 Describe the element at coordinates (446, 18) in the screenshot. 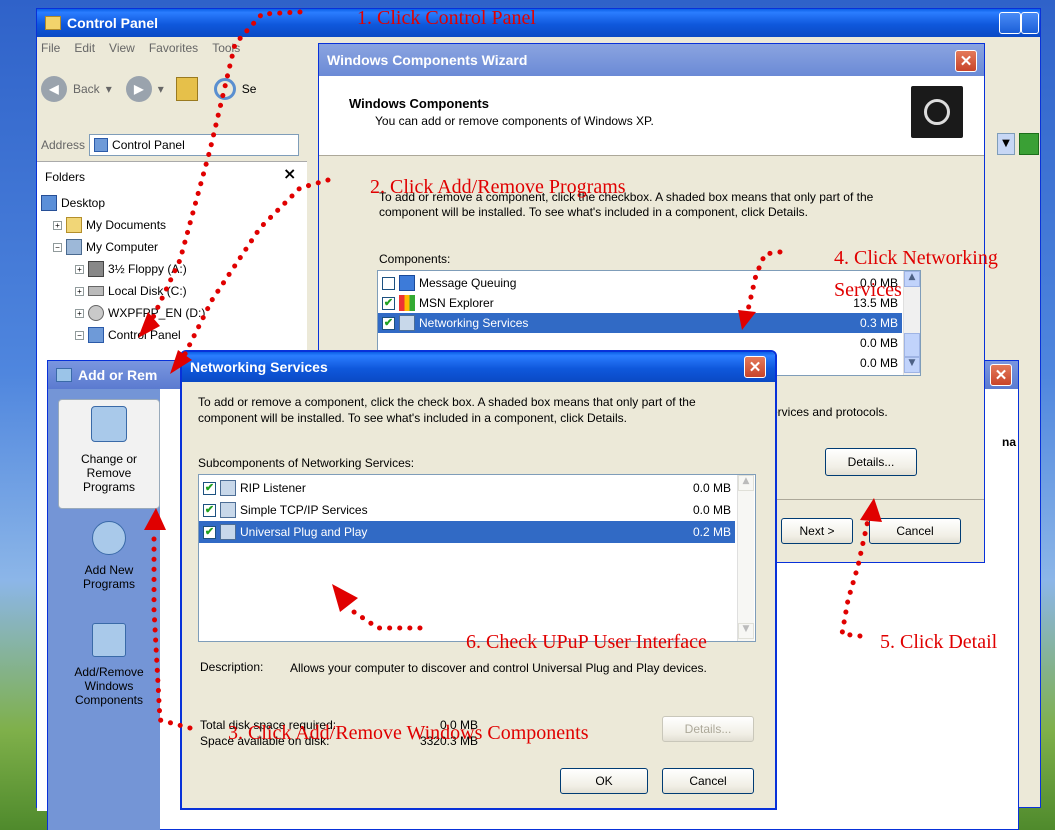

I see `annotation-step1: 1. Click Control Panel` at that location.